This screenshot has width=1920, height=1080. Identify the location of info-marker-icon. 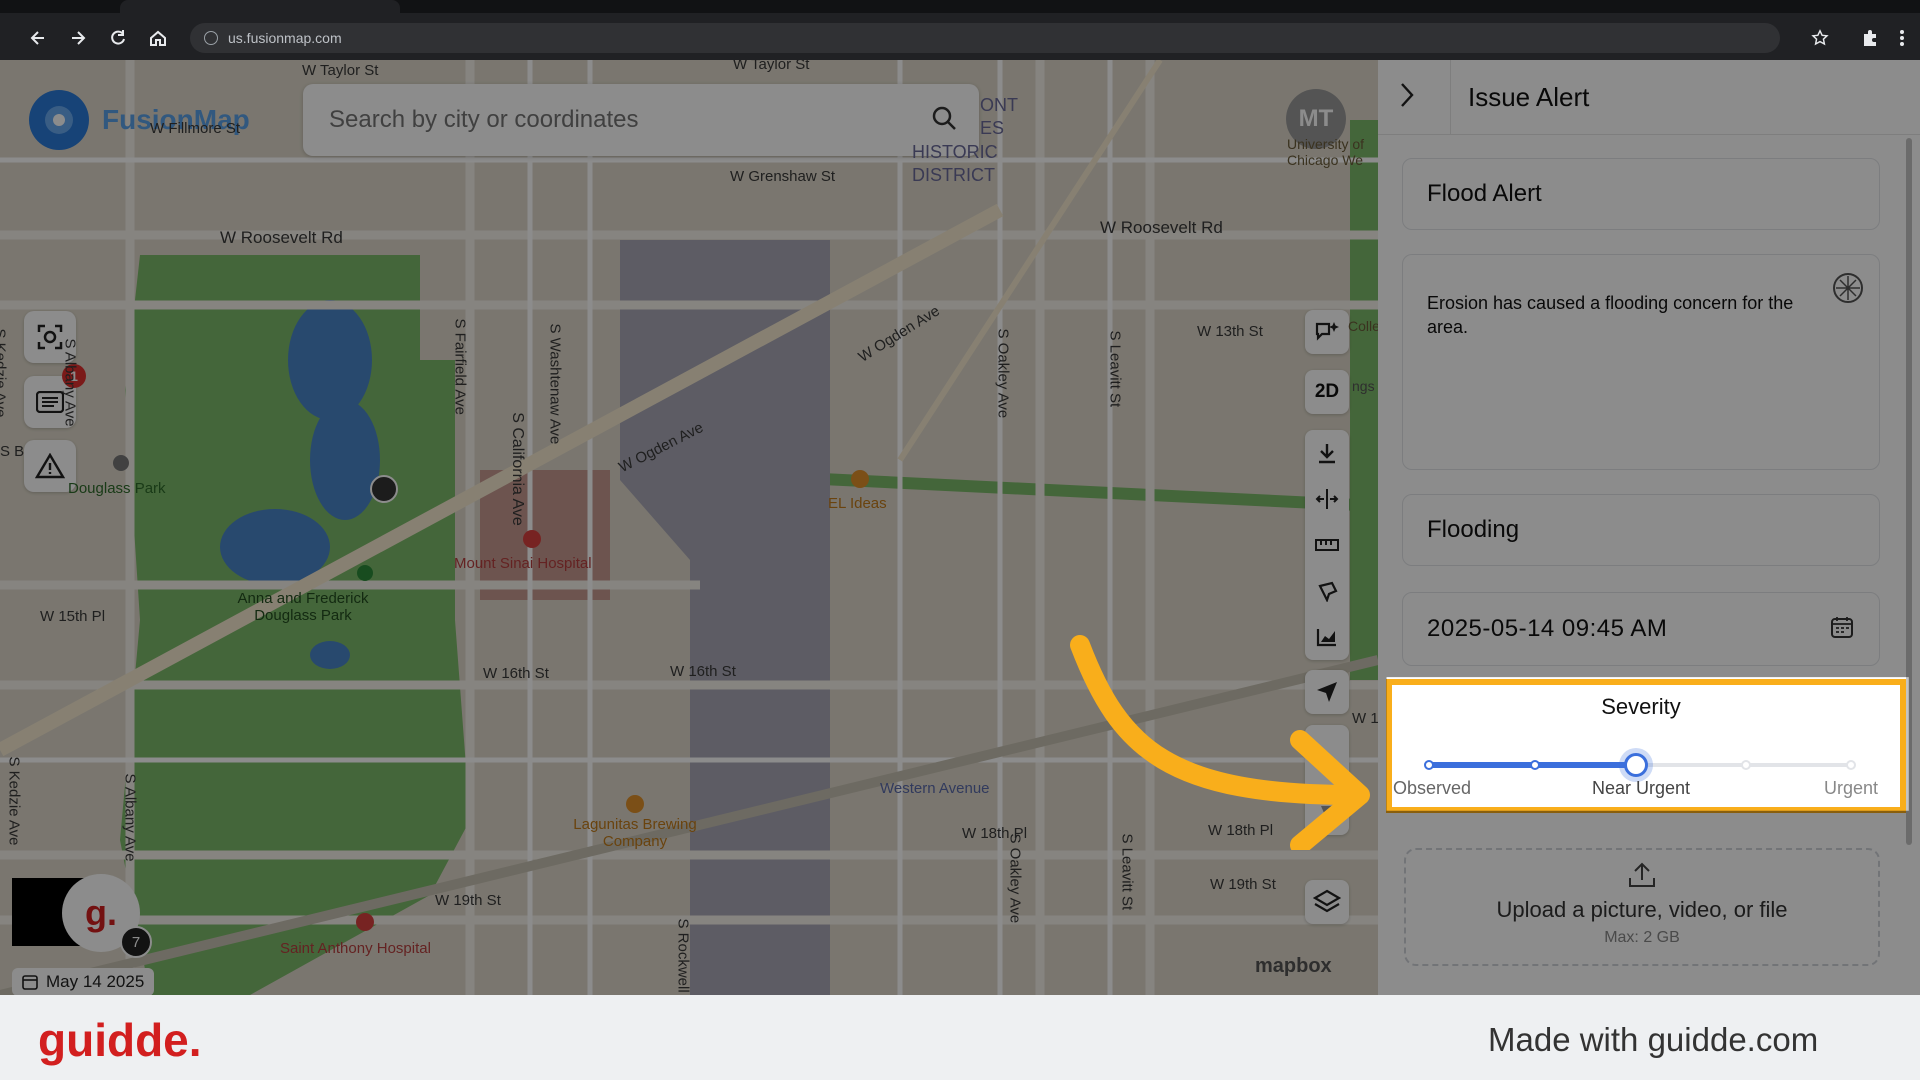
(121, 463).